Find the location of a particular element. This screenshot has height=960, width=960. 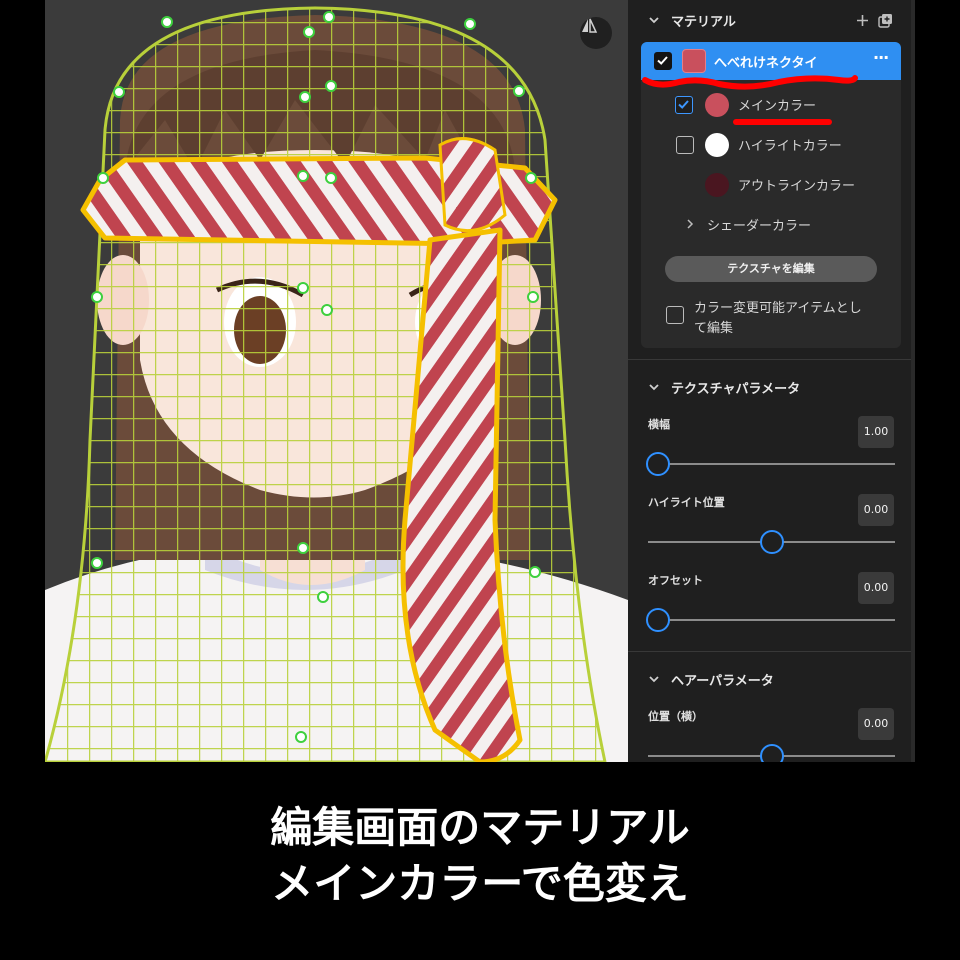

texture-params-header: テクスチャパラメータ is located at coordinates (771, 387).